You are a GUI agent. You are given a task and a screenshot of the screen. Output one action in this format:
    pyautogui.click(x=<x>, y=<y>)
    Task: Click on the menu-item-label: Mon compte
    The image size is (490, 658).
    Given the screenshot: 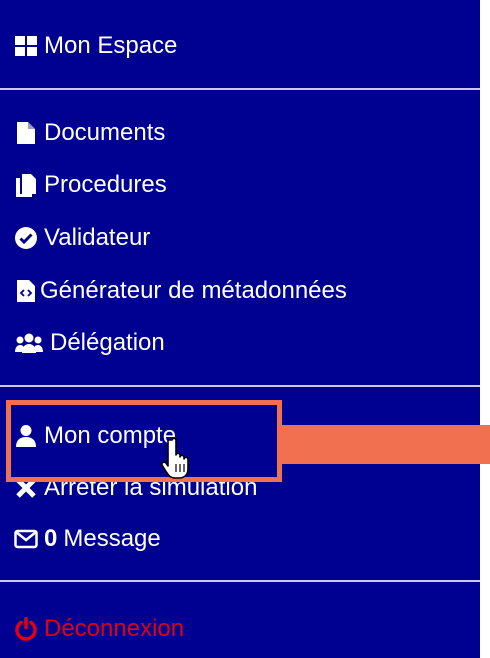 What is the action you would take?
    pyautogui.click(x=110, y=435)
    